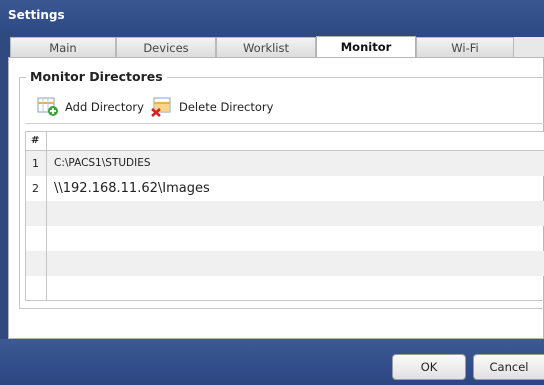 The height and width of the screenshot is (385, 544). What do you see at coordinates (63, 47) in the screenshot?
I see `tab-main: Main` at bounding box center [63, 47].